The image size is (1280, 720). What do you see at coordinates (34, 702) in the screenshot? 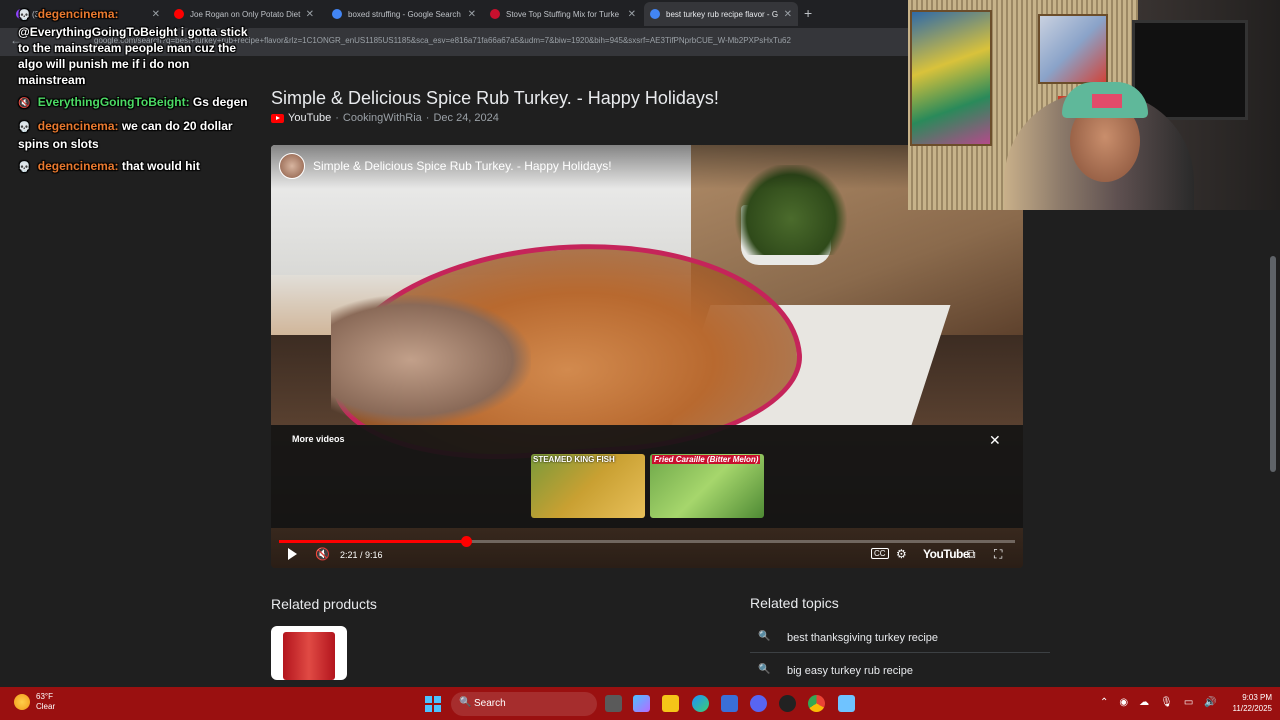
I see `weather-widget: 63°F Clear` at bounding box center [34, 702].